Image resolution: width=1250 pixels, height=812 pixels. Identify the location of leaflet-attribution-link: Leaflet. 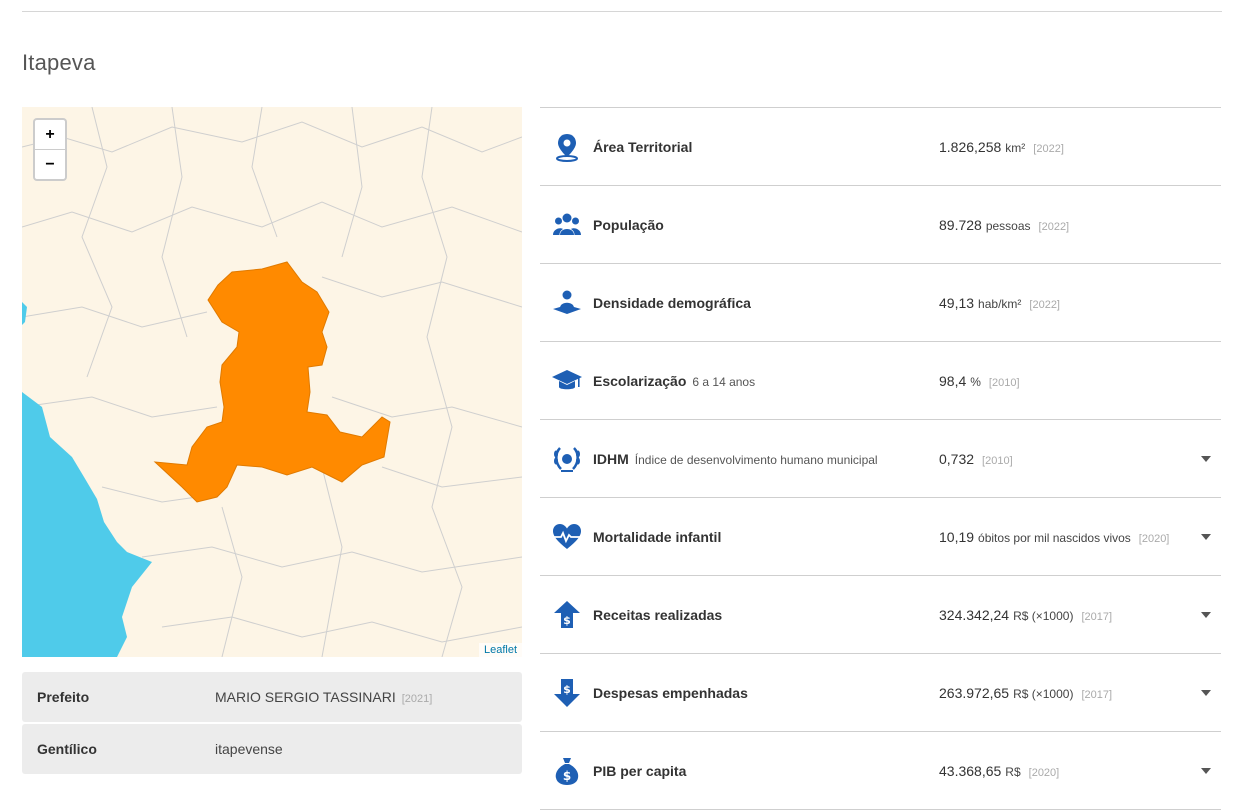
(500, 650).